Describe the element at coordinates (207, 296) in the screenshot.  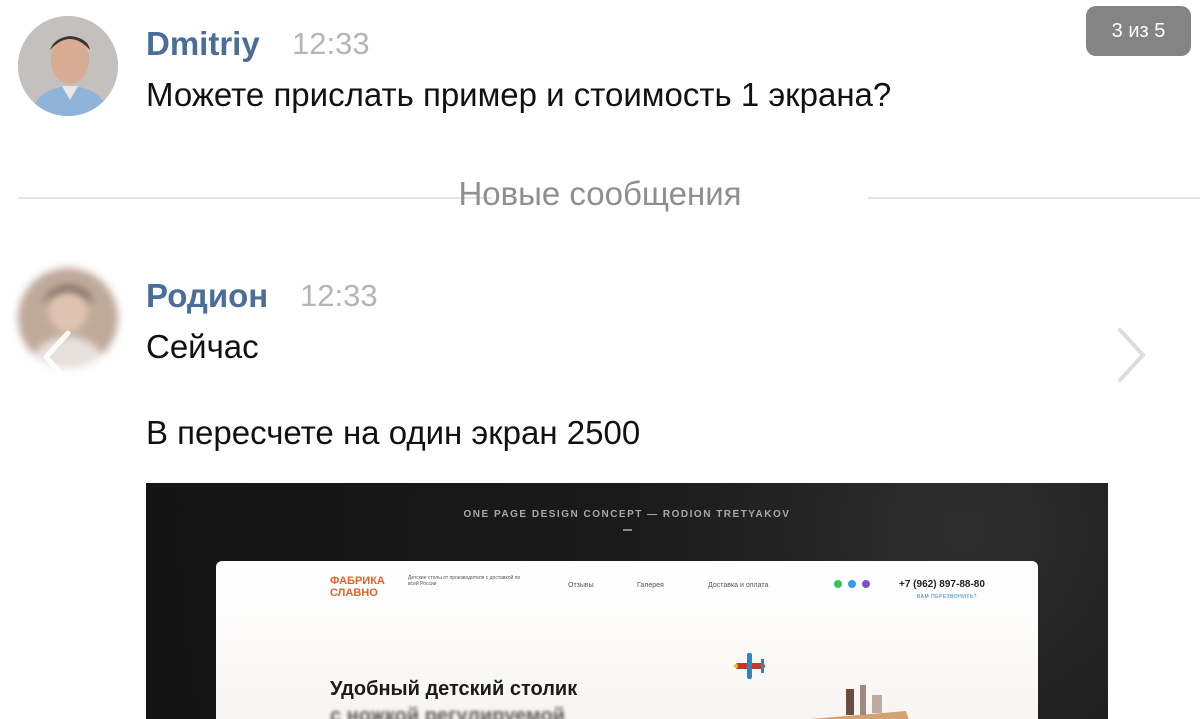
I see `message-author: Родион` at that location.